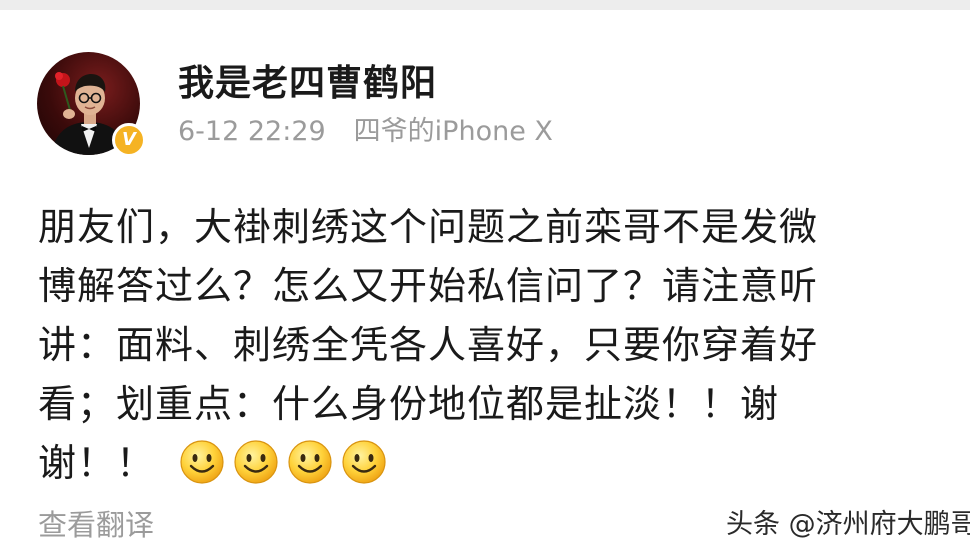  What do you see at coordinates (307, 84) in the screenshot?
I see `username: 我是老四曹鹤阳` at bounding box center [307, 84].